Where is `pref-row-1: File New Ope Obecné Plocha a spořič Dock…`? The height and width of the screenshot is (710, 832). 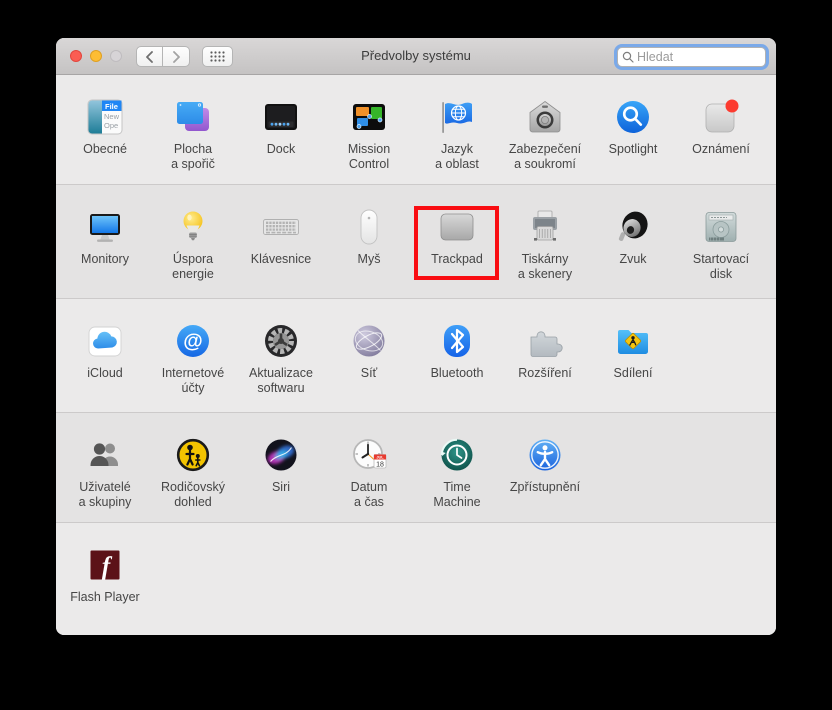
pref-row-1: File New Ope Obecné Plocha a spořič Dock… is located at coordinates (416, 129).